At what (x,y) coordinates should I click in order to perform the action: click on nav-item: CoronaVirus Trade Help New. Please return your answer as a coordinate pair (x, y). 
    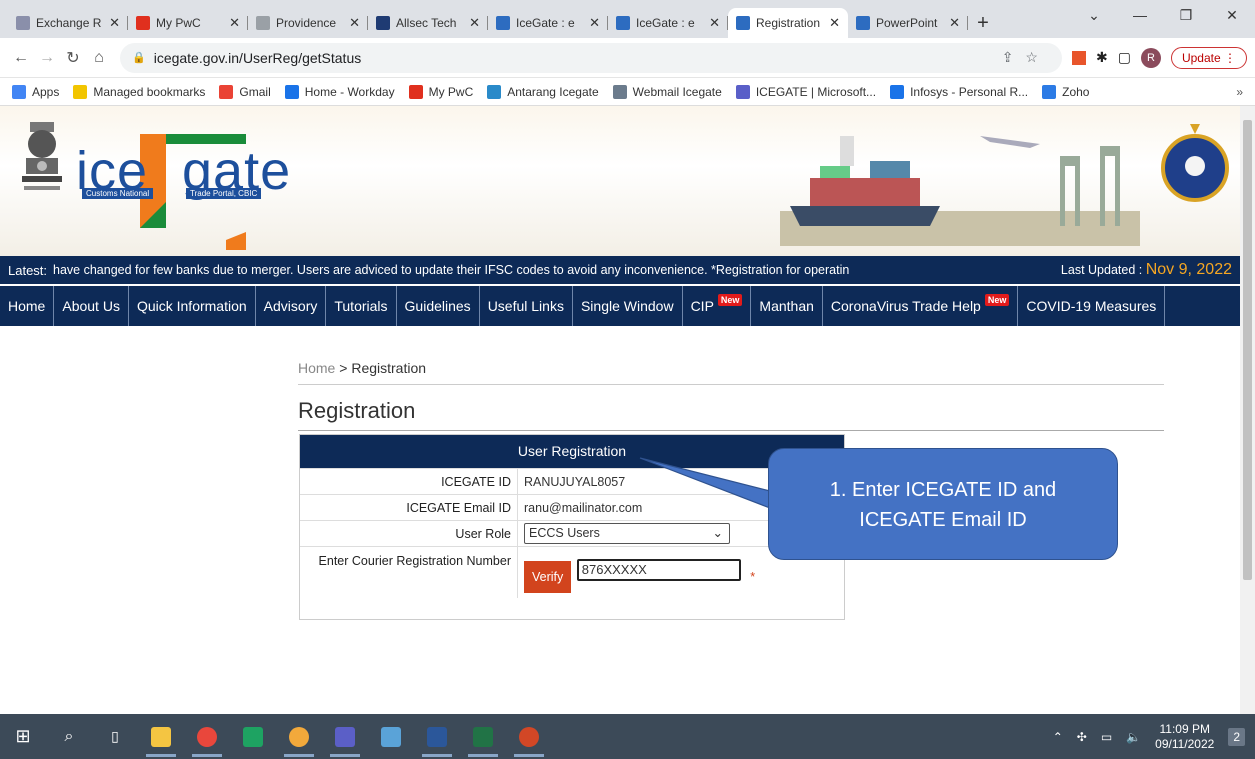
    Looking at the image, I should click on (921, 306).